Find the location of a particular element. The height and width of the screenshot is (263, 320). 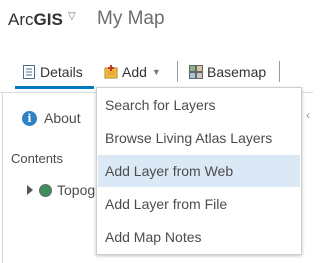

collapse-panel-chevron-icon: ‹ is located at coordinates (308, 115).